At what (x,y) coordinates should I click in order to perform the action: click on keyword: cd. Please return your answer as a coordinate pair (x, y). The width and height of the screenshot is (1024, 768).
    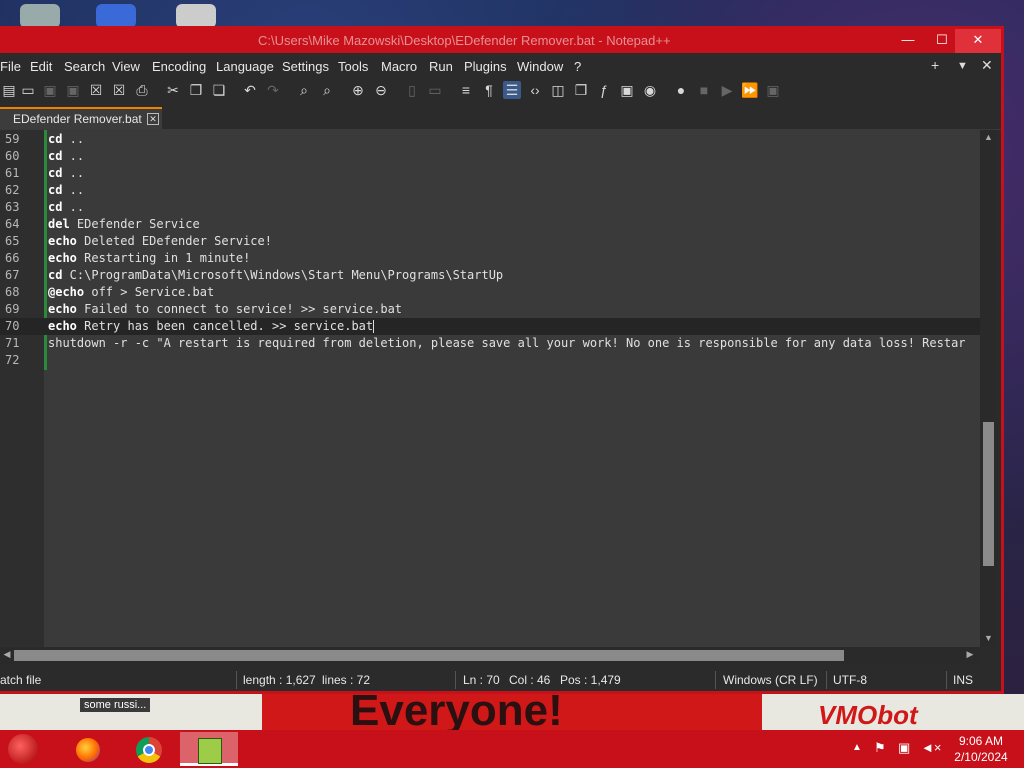
    Looking at the image, I should click on (55, 190).